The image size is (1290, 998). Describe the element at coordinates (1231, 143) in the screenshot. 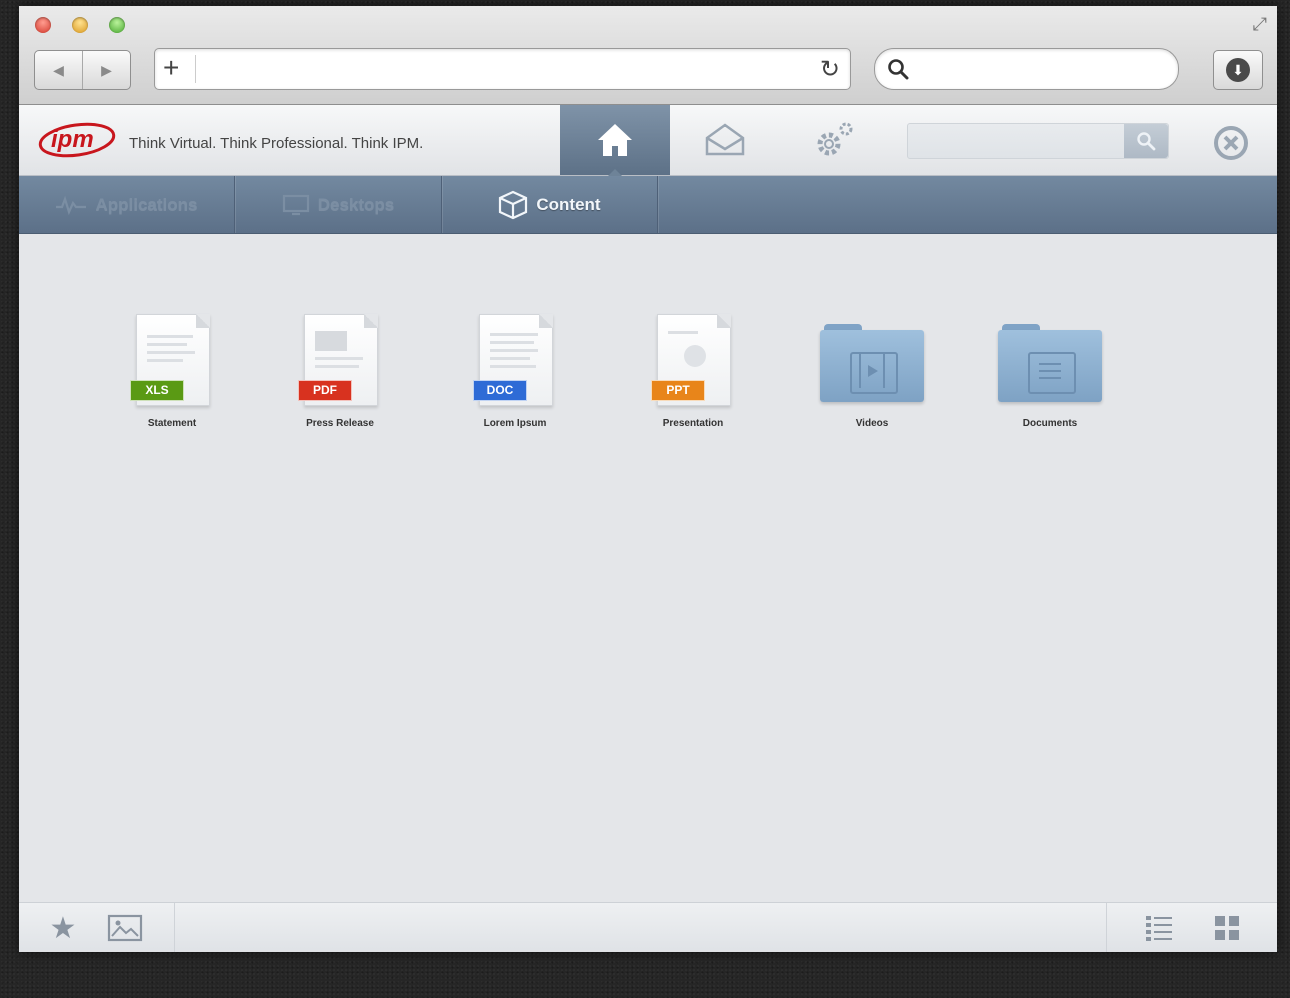

I see `close-icon` at that location.